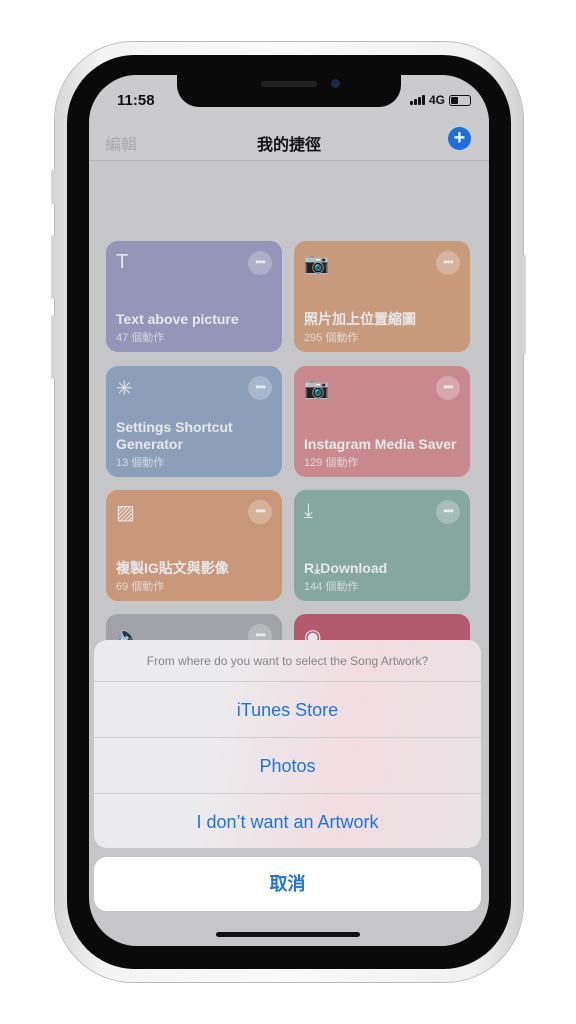 This screenshot has height=1024, width=576. I want to click on shortcut-name: Text above picture, so click(177, 319).